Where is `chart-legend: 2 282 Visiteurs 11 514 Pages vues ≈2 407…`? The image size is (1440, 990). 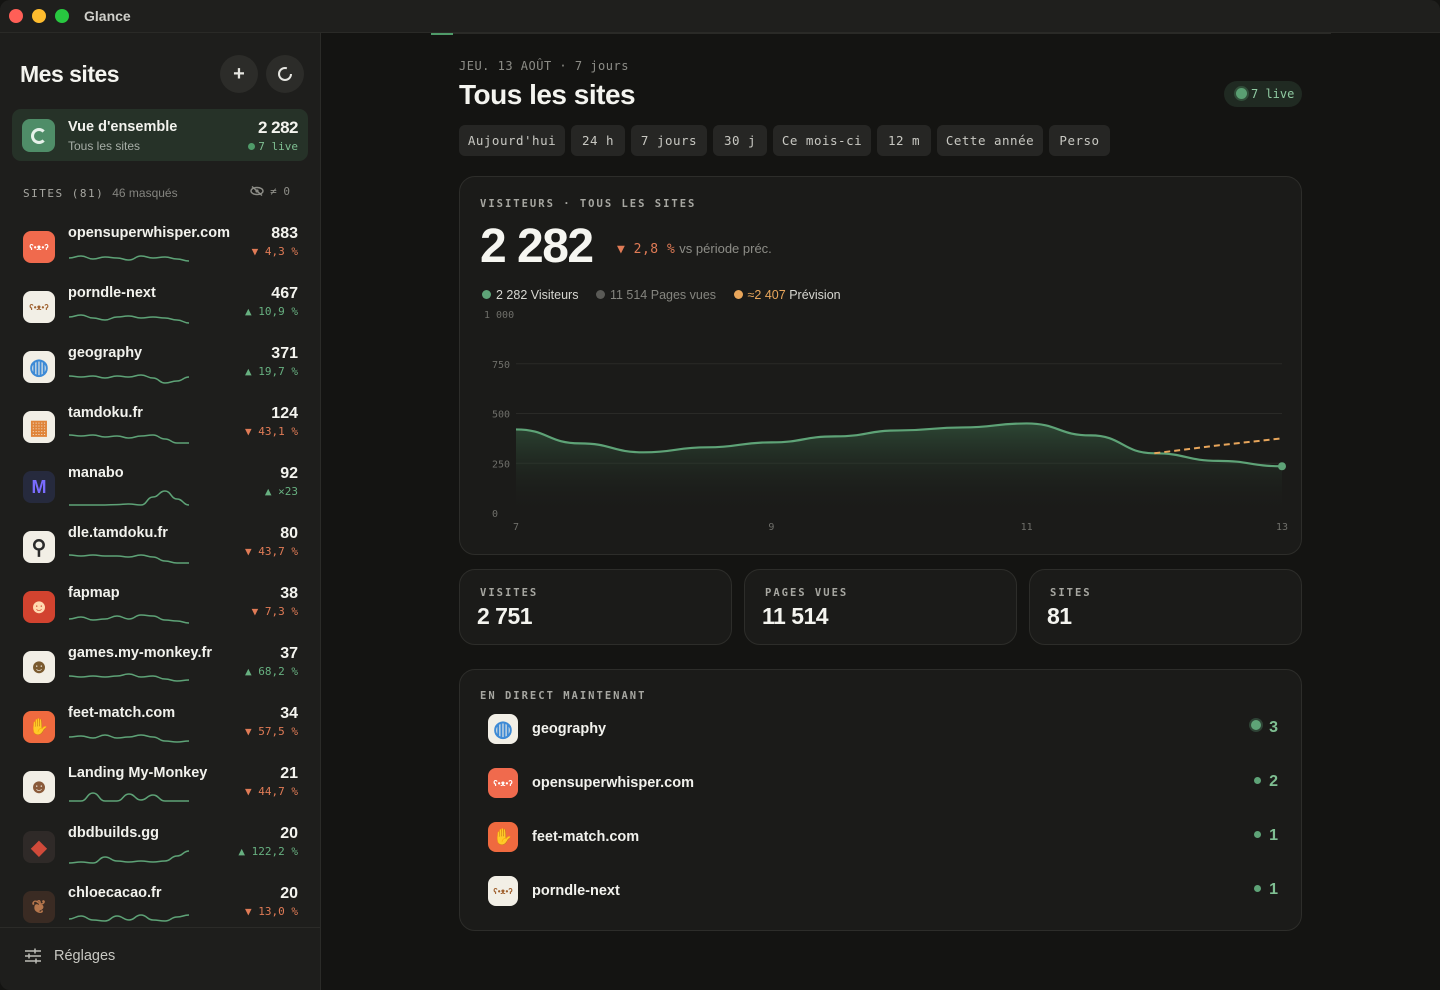
chart-legend: 2 282 Visiteurs 11 514 Pages vues ≈2 407… is located at coordinates (668, 295).